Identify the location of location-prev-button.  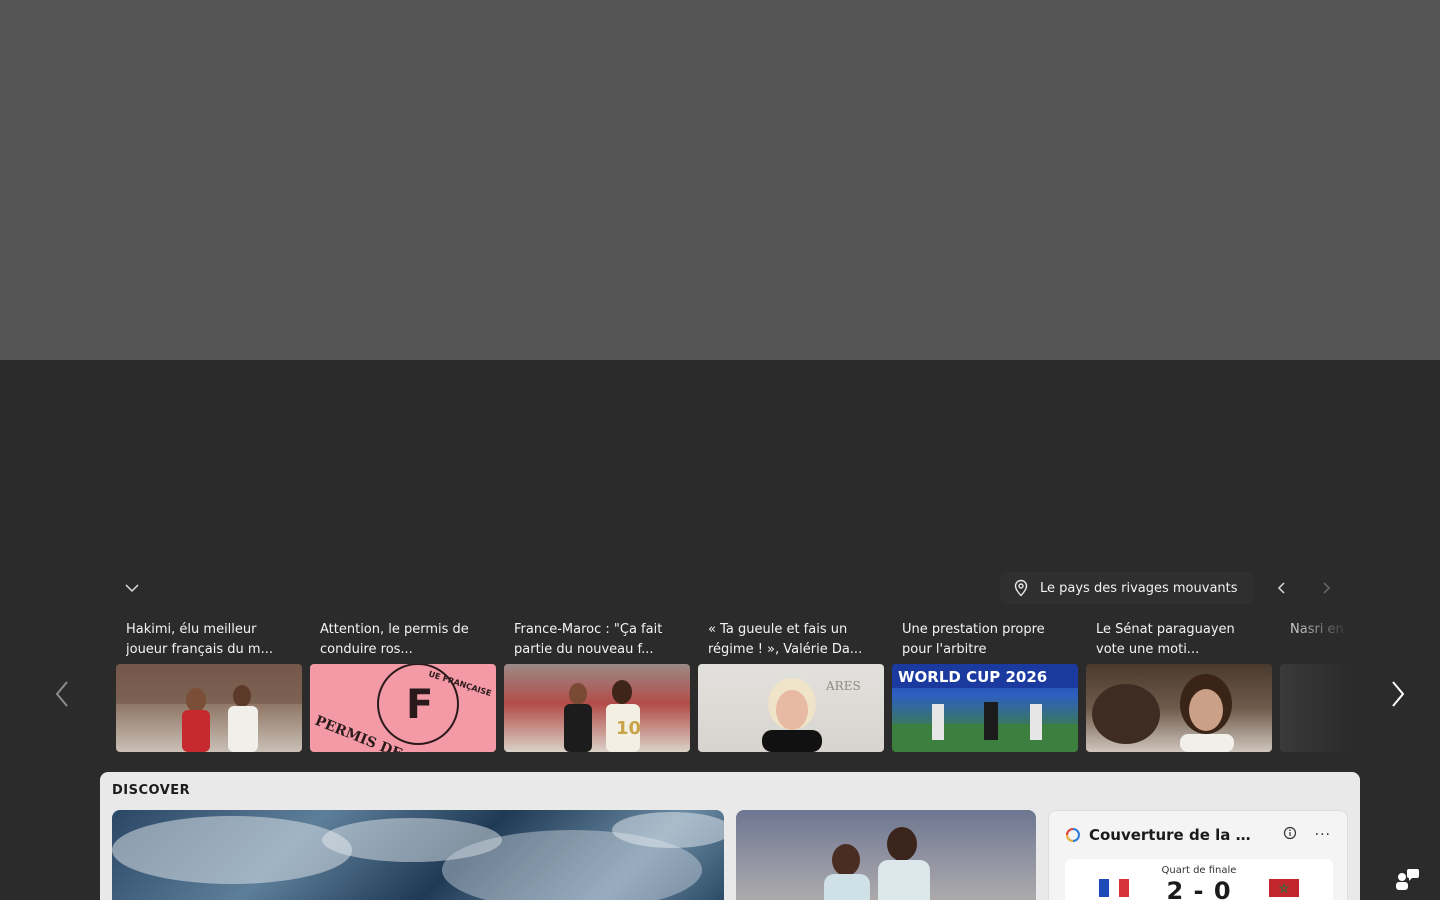
(1282, 588).